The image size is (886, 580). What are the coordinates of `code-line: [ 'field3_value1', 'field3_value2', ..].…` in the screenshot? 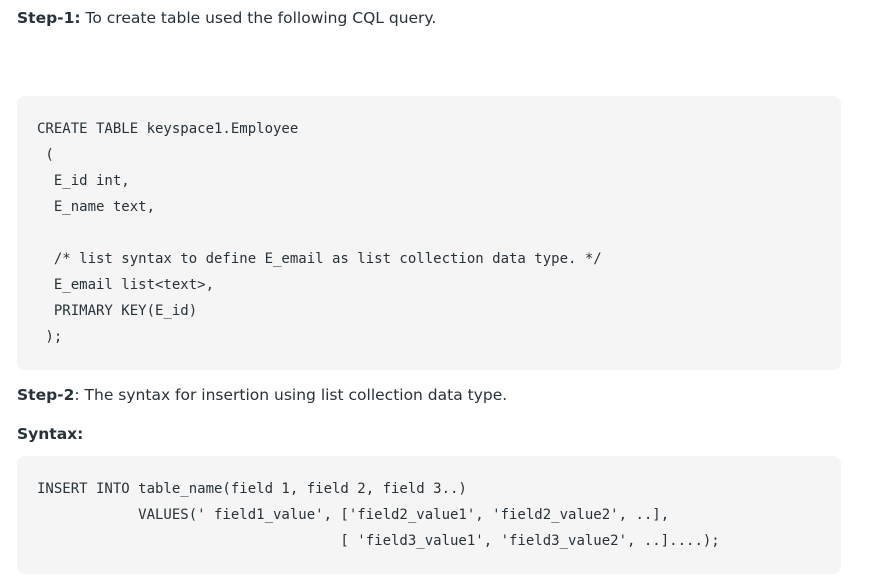 It's located at (378, 541).